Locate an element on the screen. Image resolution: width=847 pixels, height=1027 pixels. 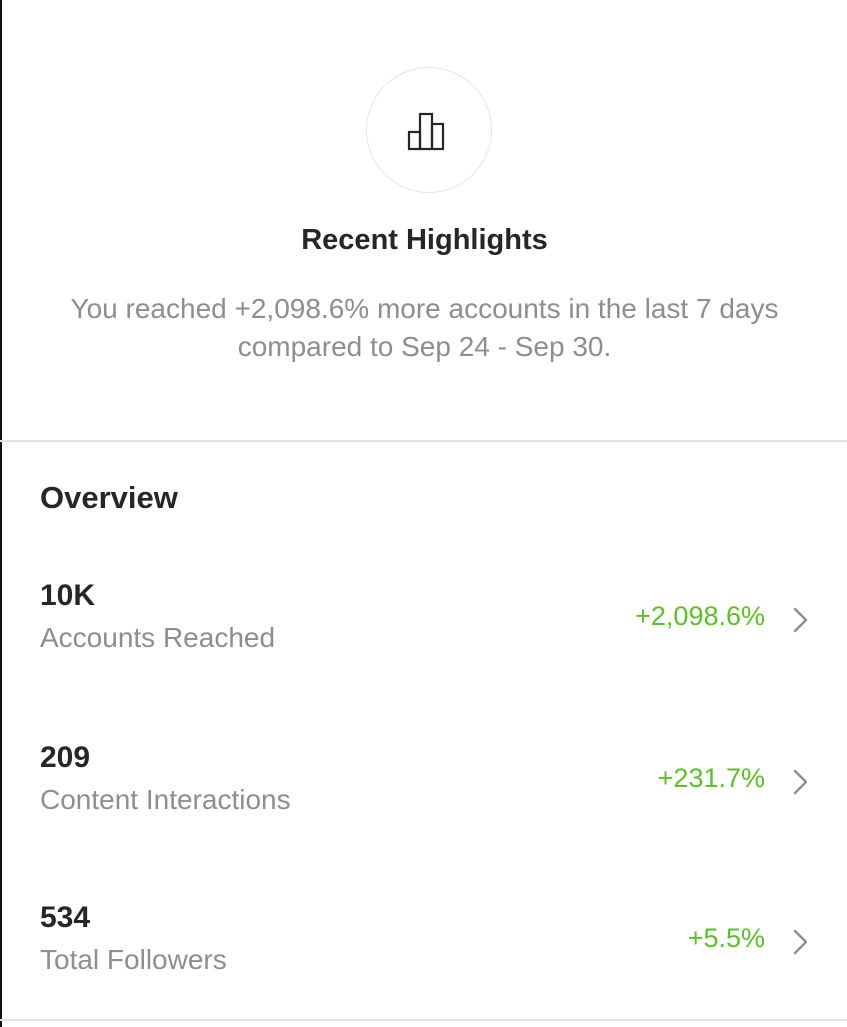
metric-row-content-interactions: 209 Content Interactions +231.7% is located at coordinates (424, 790).